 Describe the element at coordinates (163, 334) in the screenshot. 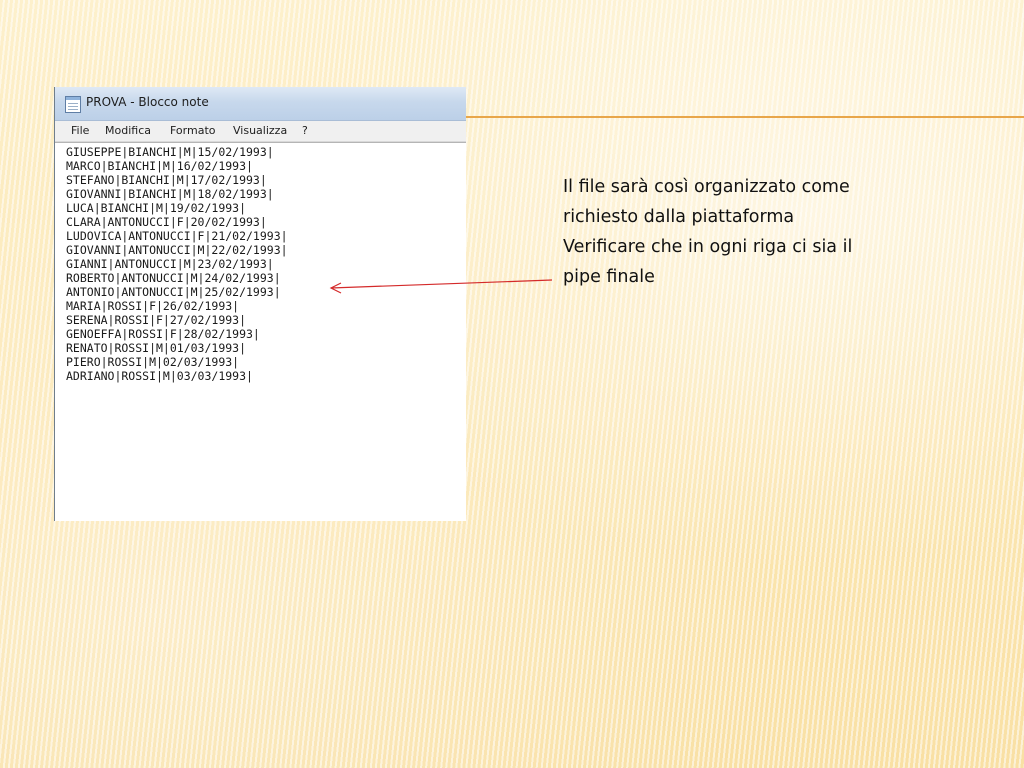

I see `editor-line: GENOEFFA|ROSSI|F|28/02/1993|` at that location.